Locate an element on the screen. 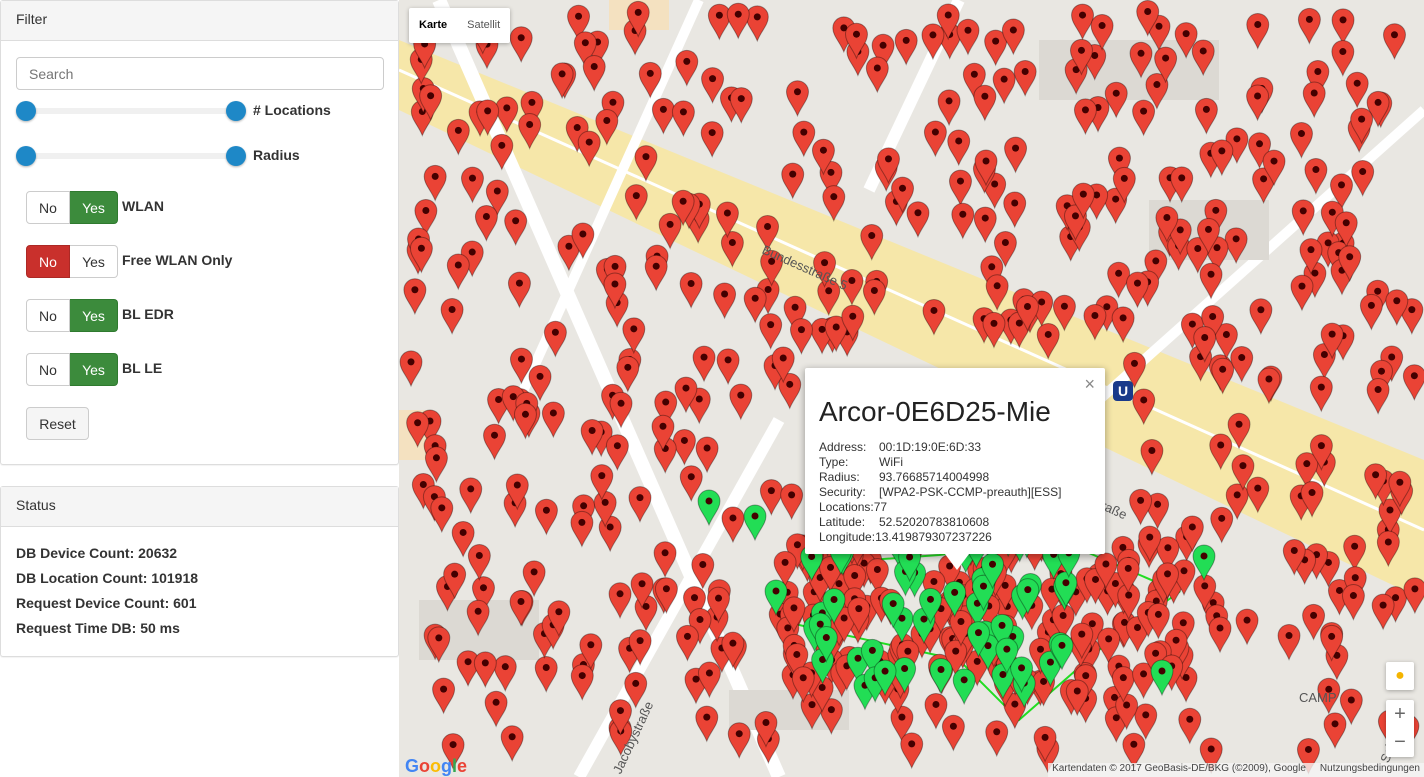  wlan-toggle: No Yes is located at coordinates (72, 207).